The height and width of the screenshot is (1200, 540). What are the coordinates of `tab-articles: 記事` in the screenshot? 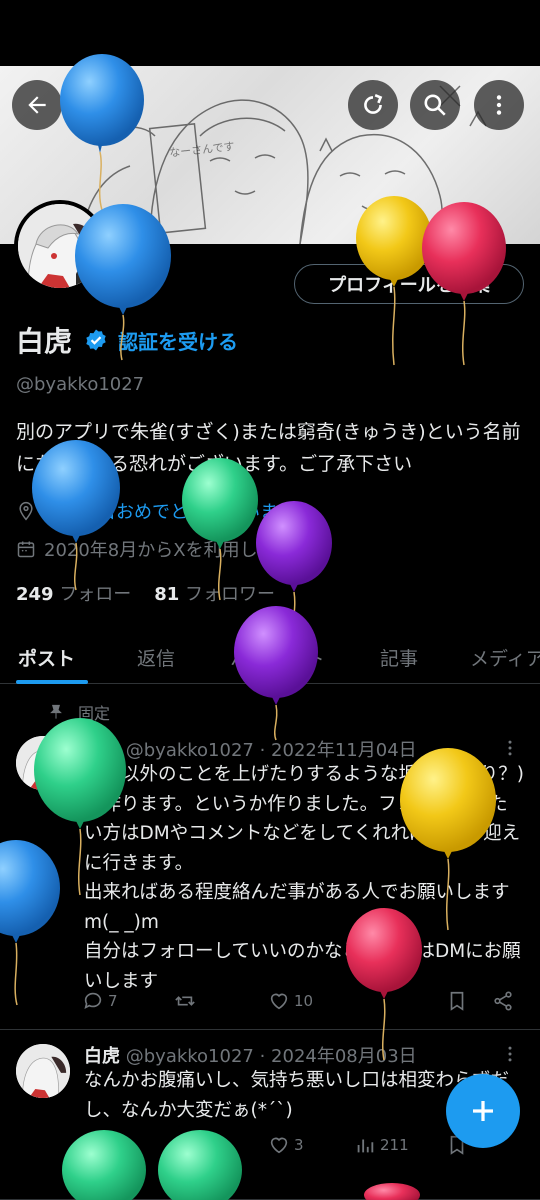 It's located at (399, 657).